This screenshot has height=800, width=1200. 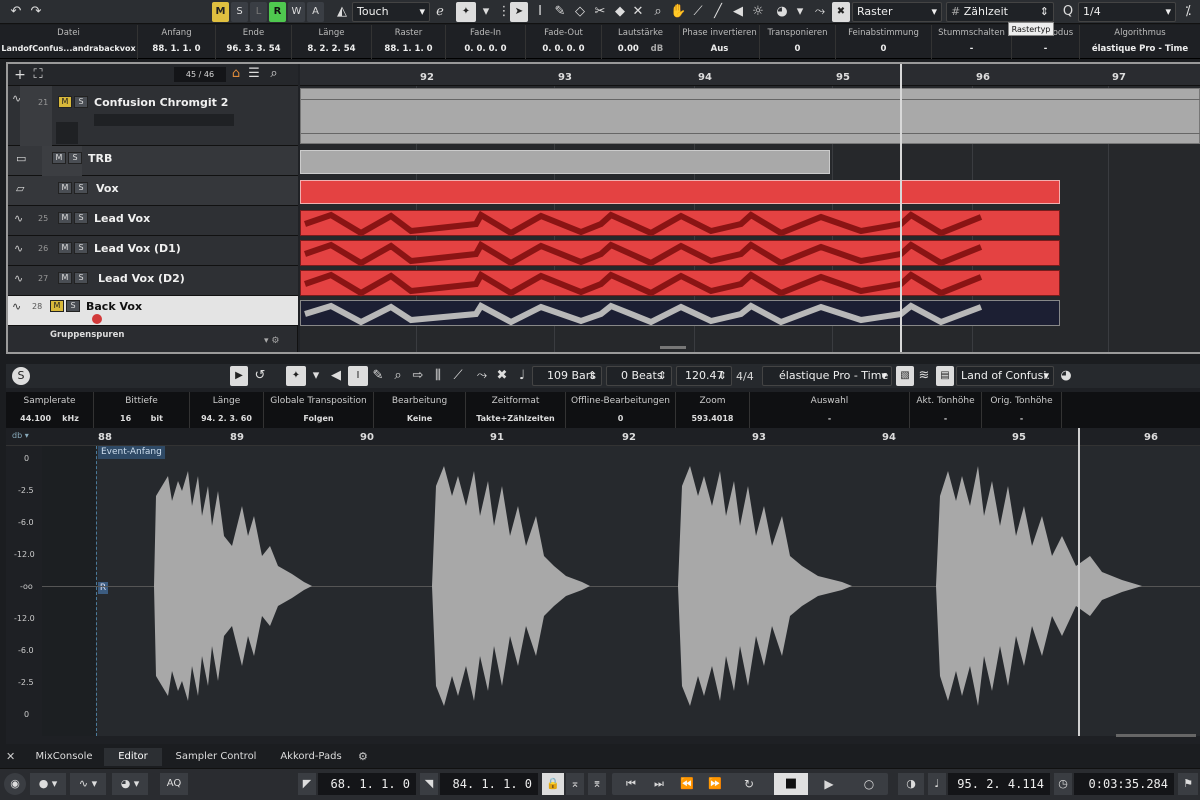 What do you see at coordinates (216, 757) in the screenshot?
I see `tab-sampler-control: Sampler Control` at bounding box center [216, 757].